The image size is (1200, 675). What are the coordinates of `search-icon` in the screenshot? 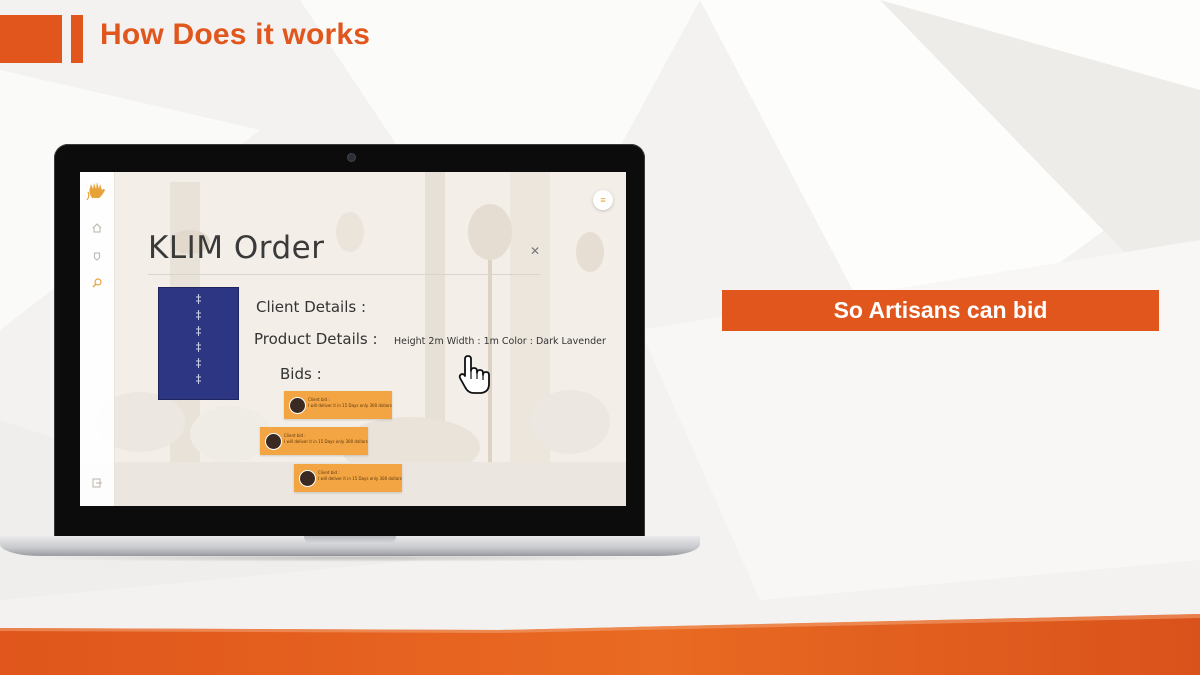 It's located at (97, 283).